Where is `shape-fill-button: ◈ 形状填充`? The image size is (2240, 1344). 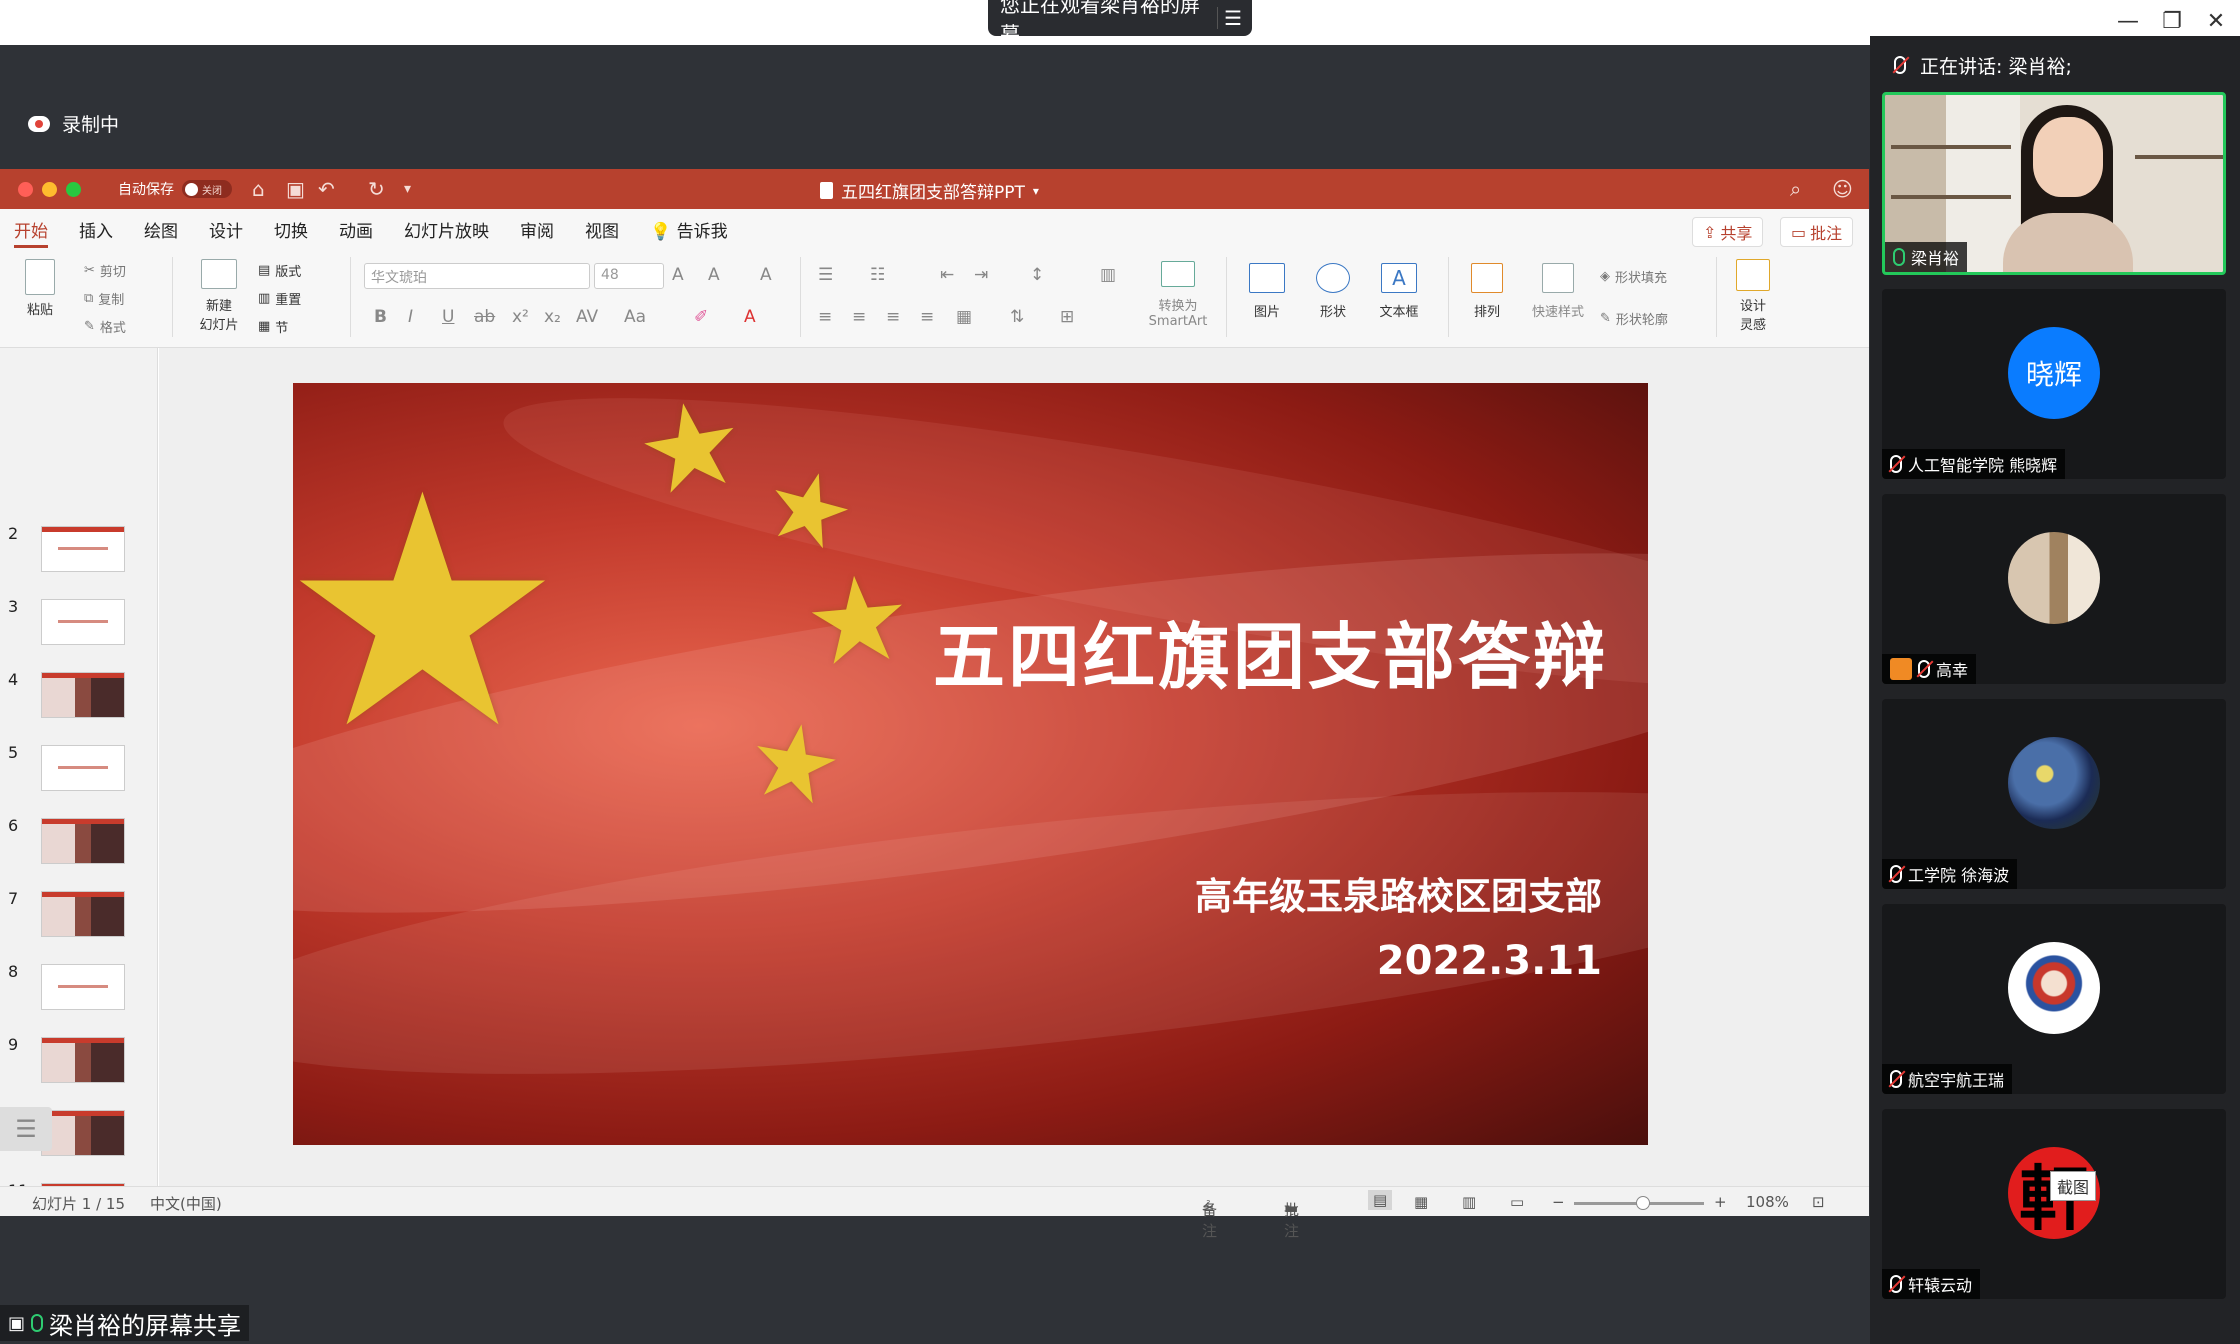
shape-fill-button: ◈ 形状填充 is located at coordinates (1633, 276).